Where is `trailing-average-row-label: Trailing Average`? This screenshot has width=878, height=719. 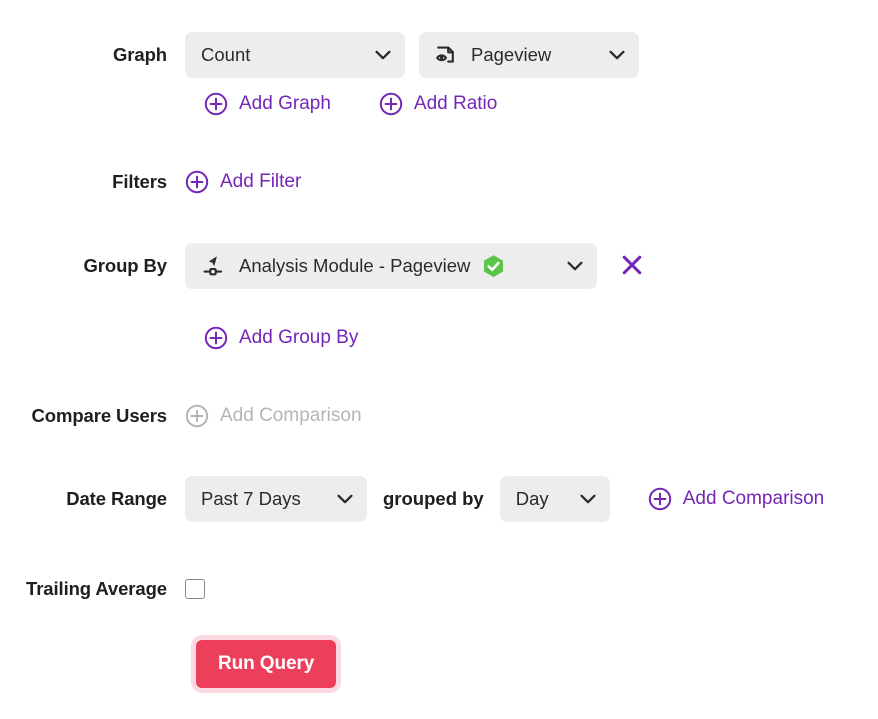
trailing-average-row-label: Trailing Average is located at coordinates (96, 588).